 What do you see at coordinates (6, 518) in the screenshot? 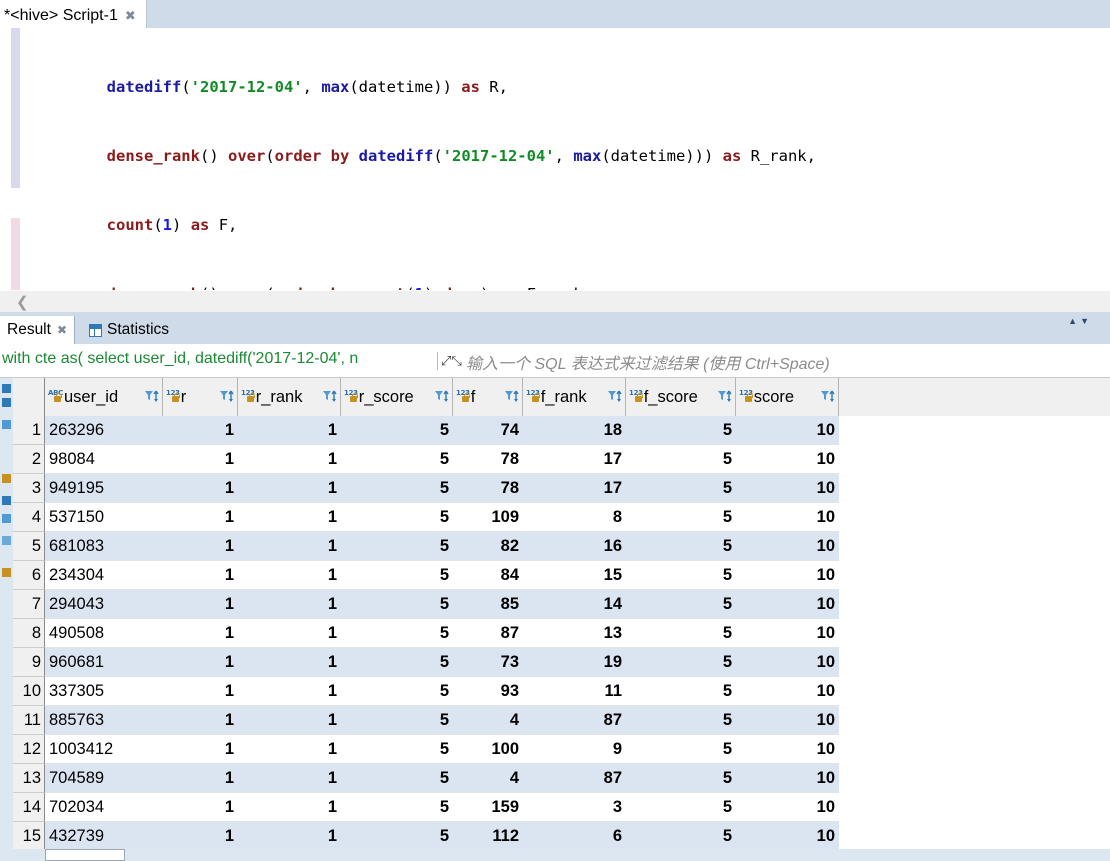
I see `calc-icon` at bounding box center [6, 518].